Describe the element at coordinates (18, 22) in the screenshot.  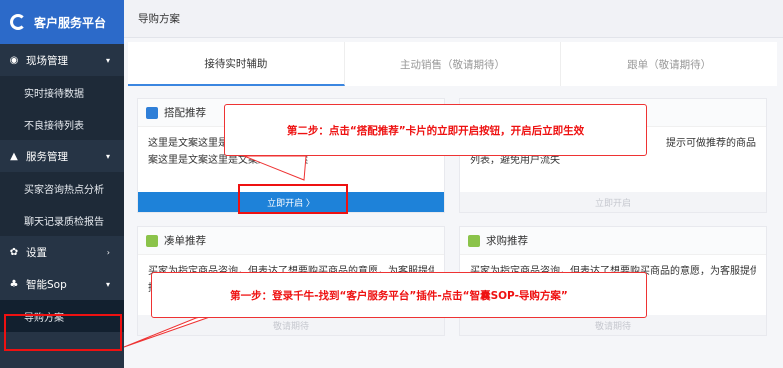
I see `logo-icon` at that location.